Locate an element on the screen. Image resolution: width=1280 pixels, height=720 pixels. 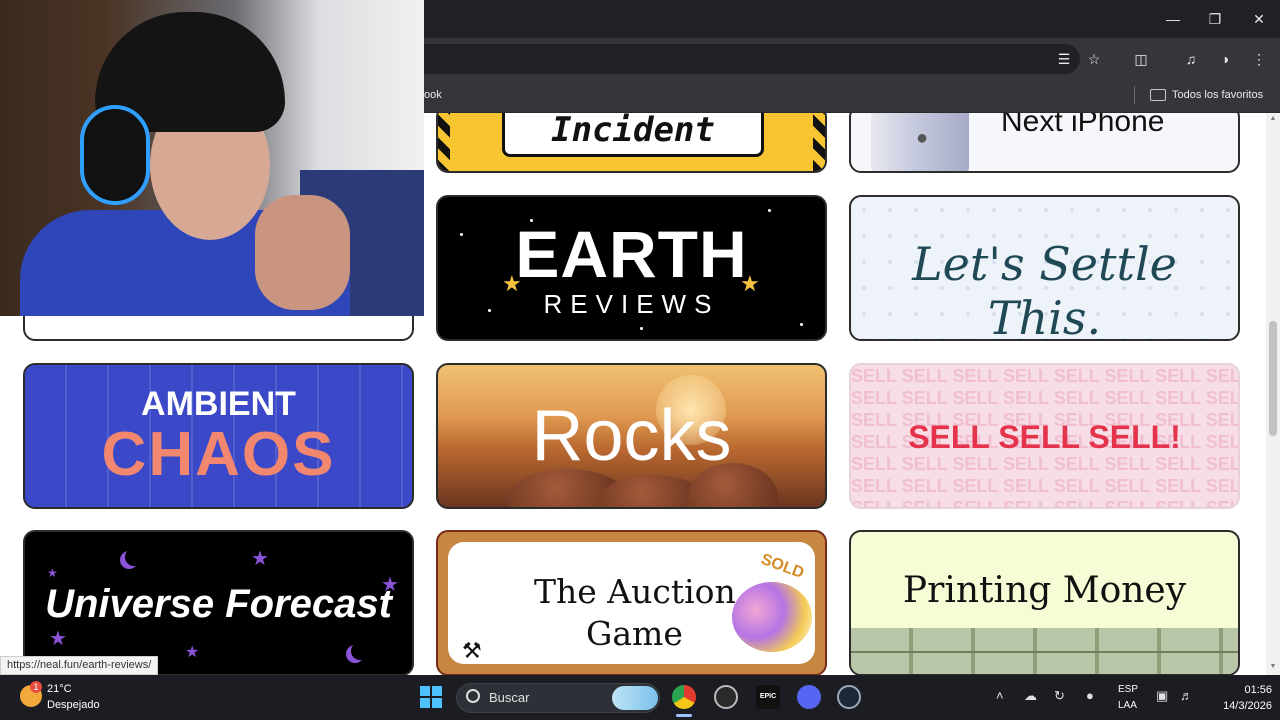
card-title: The Auction is located at coordinates (635, 591).